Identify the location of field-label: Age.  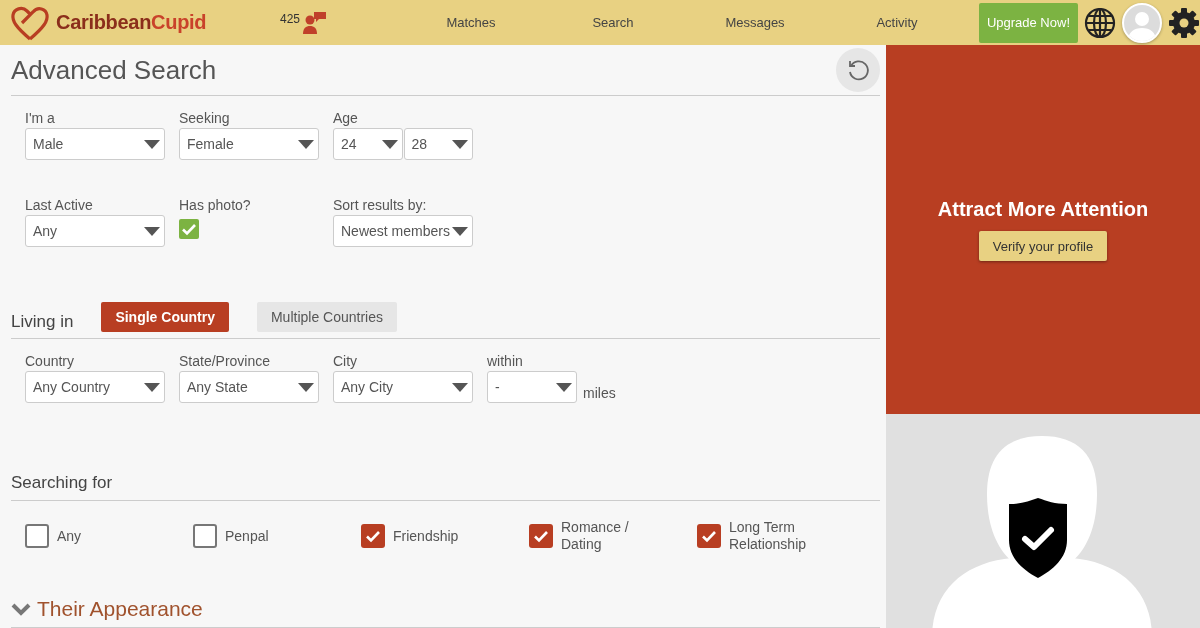
(346, 118).